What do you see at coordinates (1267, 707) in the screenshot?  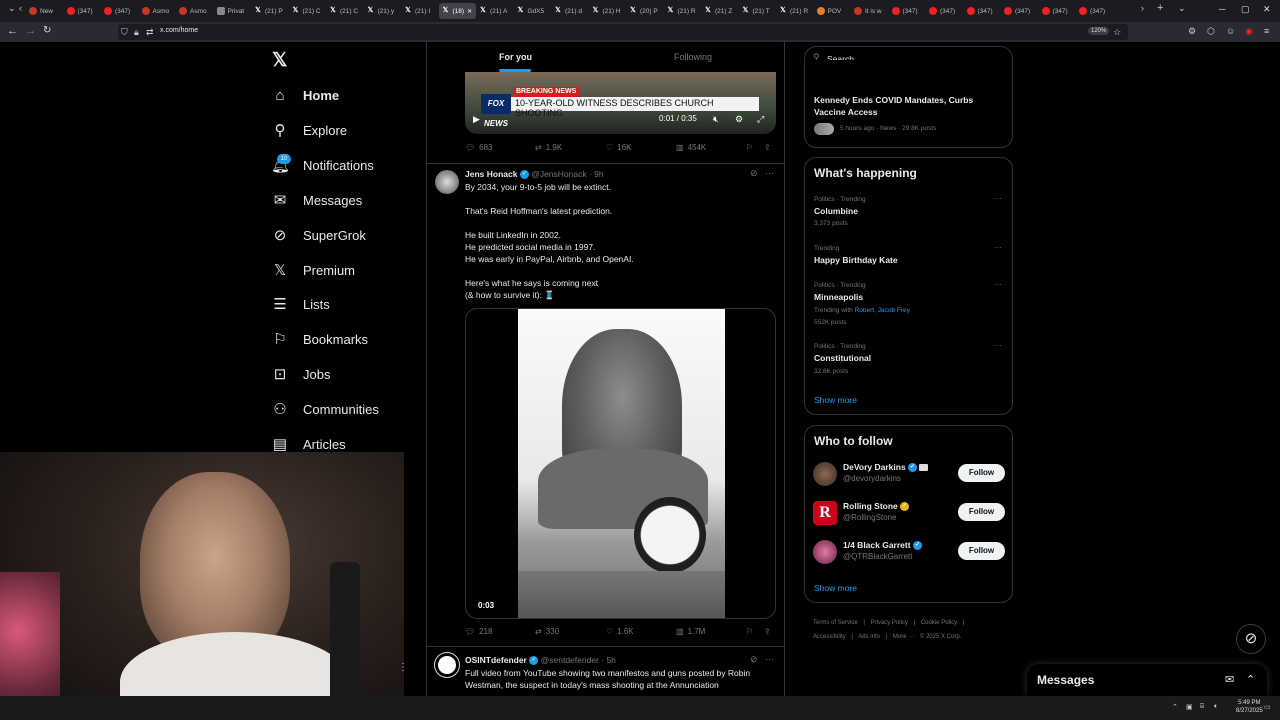 I see `notifications-icon: ▭` at bounding box center [1267, 707].